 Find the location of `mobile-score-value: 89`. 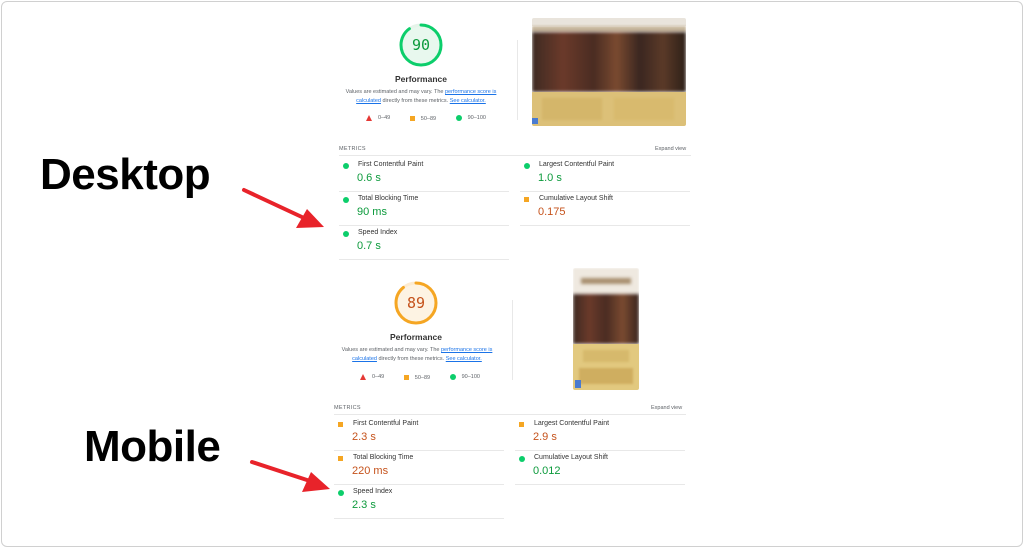

mobile-score-value: 89 is located at coordinates (416, 303).